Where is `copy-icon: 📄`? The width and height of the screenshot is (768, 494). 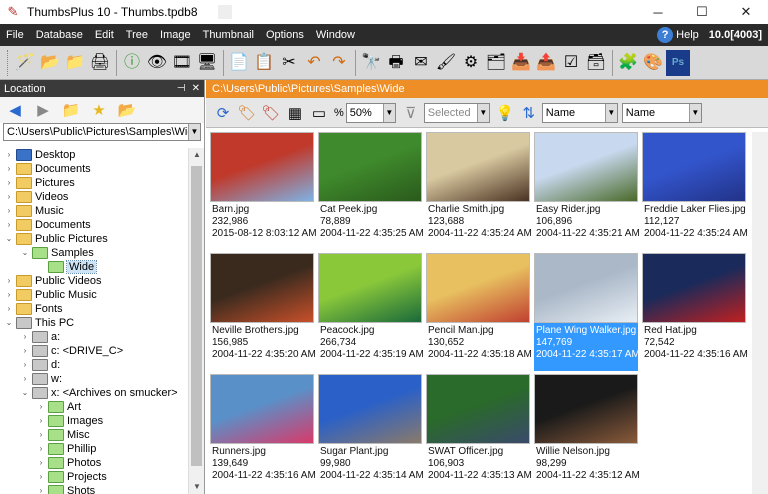
copy-icon: 📄 is located at coordinates (239, 63).